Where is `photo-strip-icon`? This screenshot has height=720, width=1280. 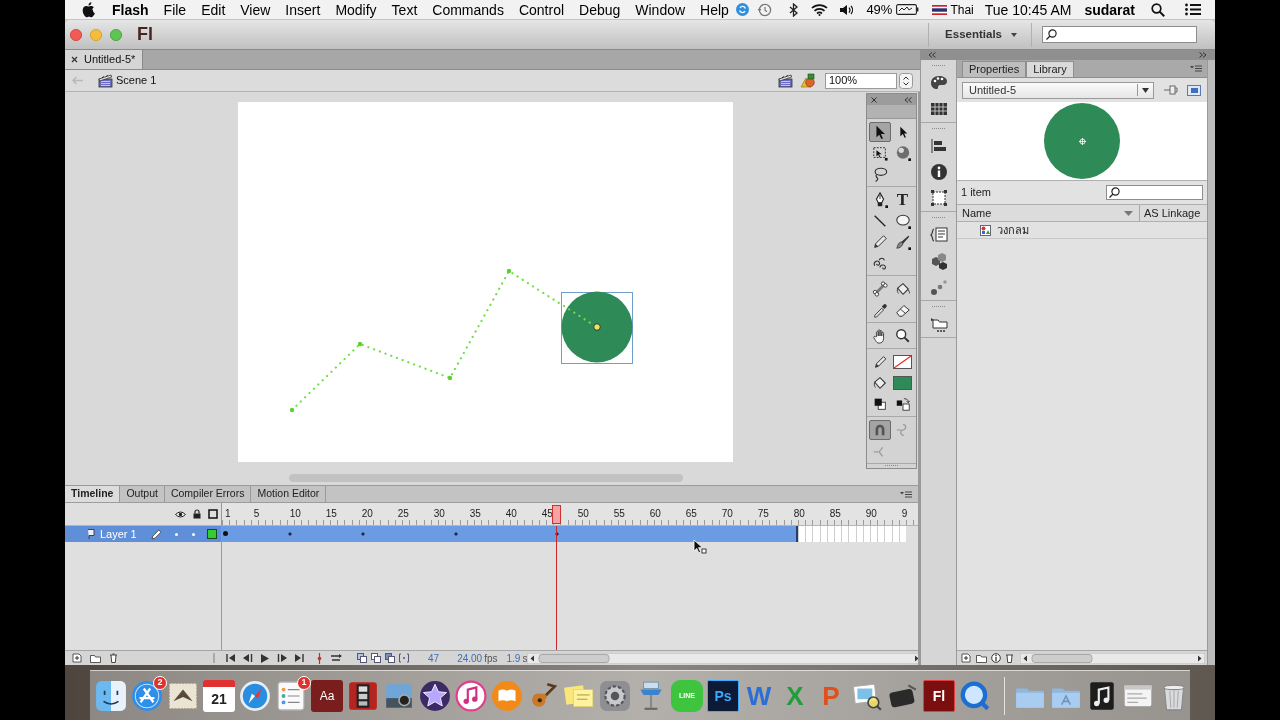 photo-strip-icon is located at coordinates (363, 695).